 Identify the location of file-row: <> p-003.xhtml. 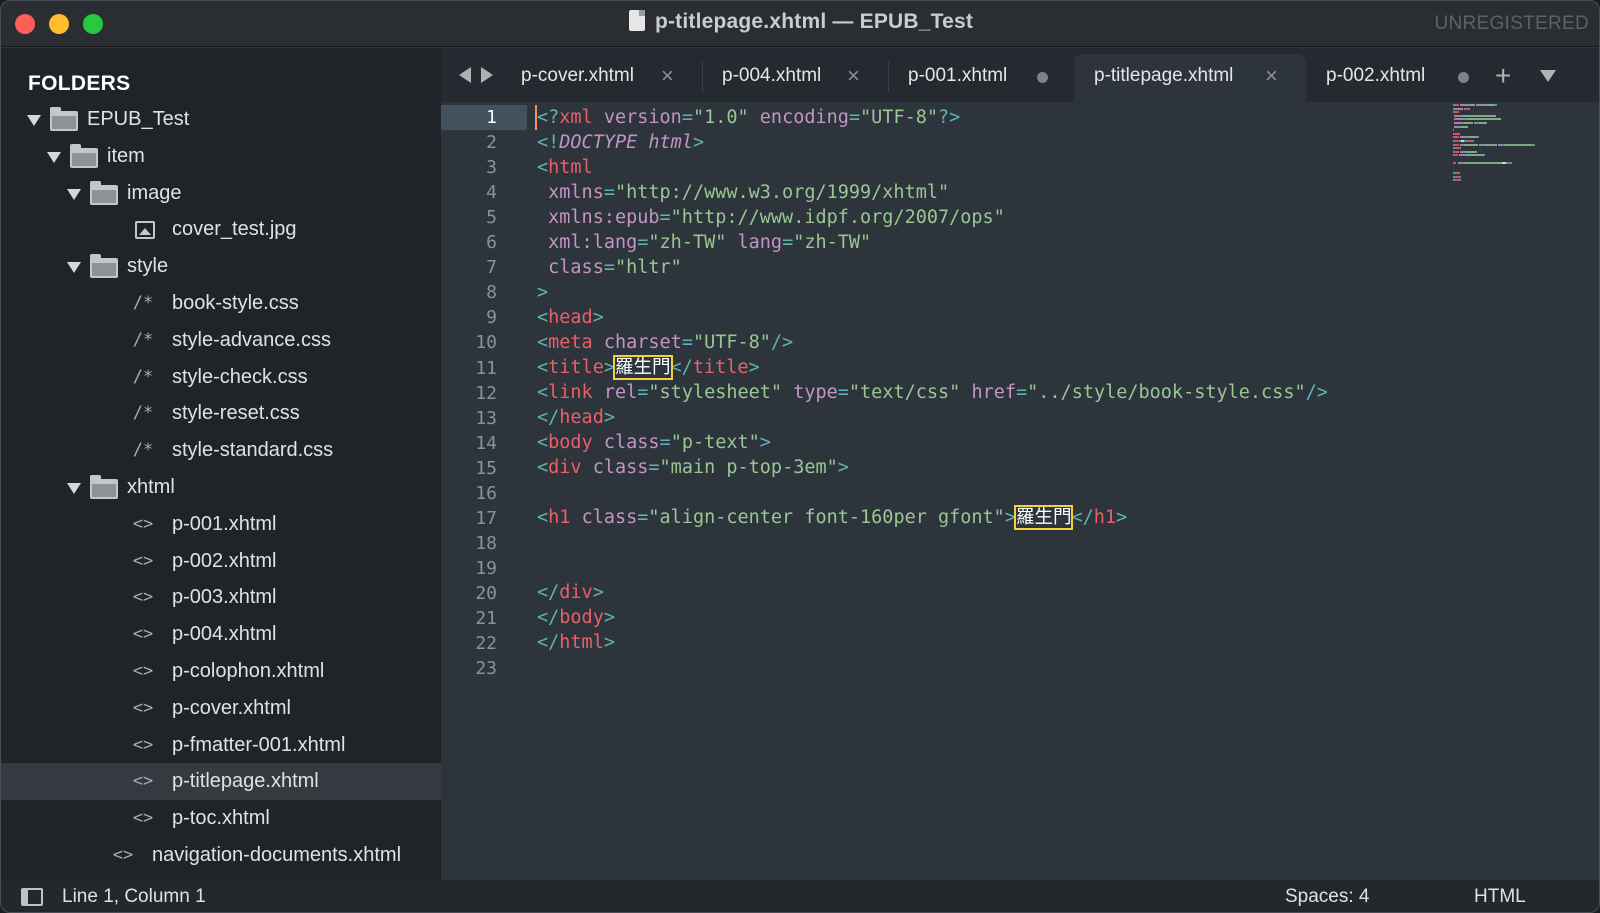
(221, 597).